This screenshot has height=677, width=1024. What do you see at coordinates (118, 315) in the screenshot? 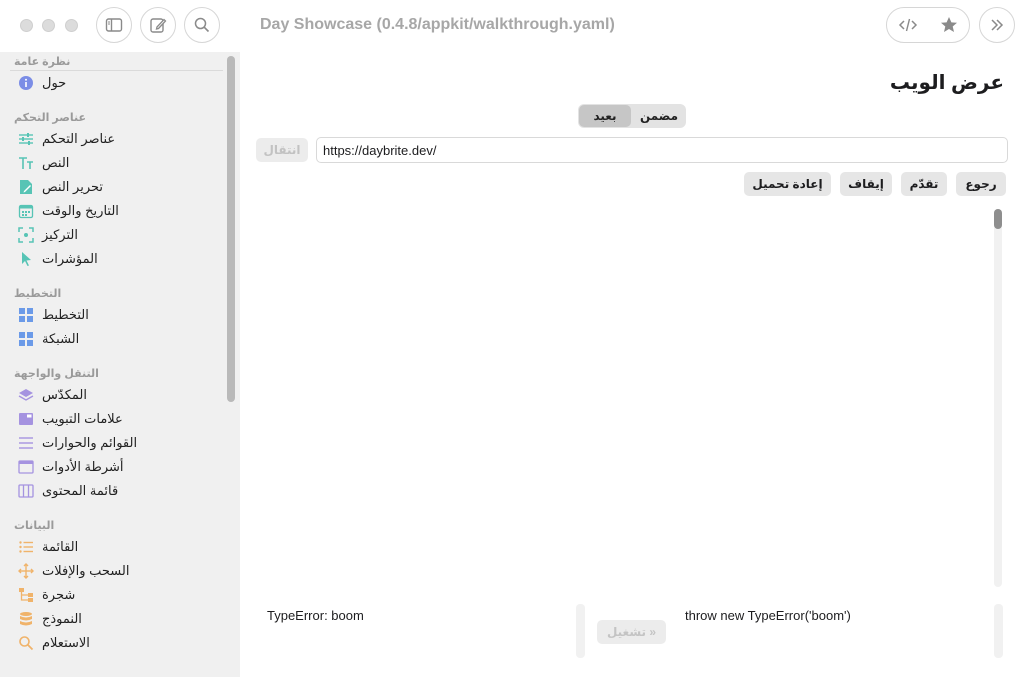
I see `sidebar-item-layout: التخطيط` at bounding box center [118, 315].